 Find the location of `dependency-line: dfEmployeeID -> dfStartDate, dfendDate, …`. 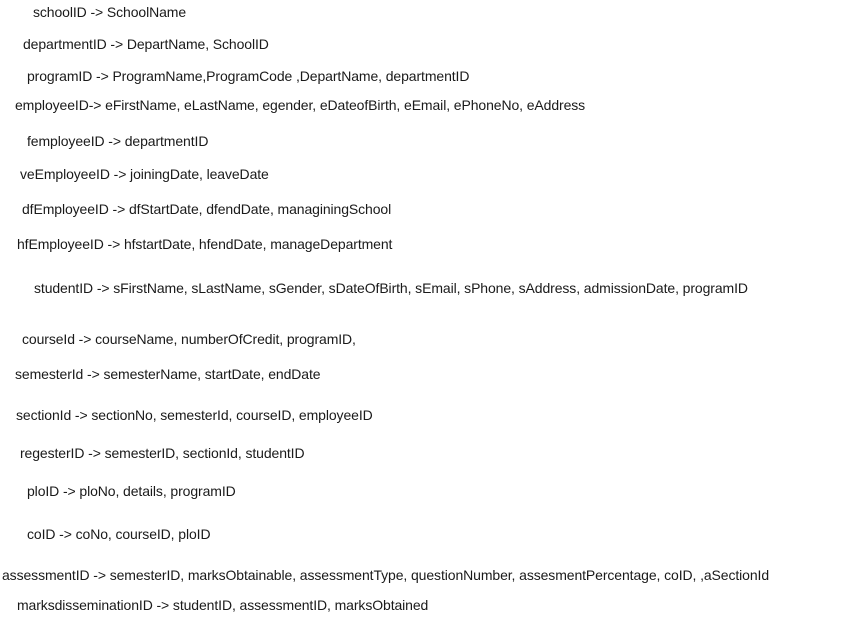

dependency-line: dfEmployeeID -> dfStartDate, dfendDate, … is located at coordinates (207, 209).